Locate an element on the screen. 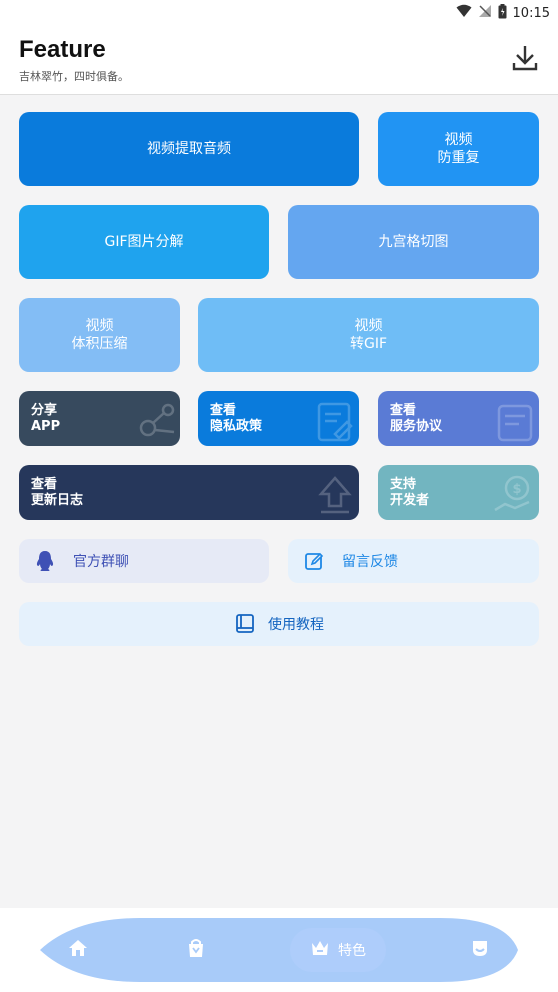  video-compress-button: 视频 体积压缩 is located at coordinates (99, 335).